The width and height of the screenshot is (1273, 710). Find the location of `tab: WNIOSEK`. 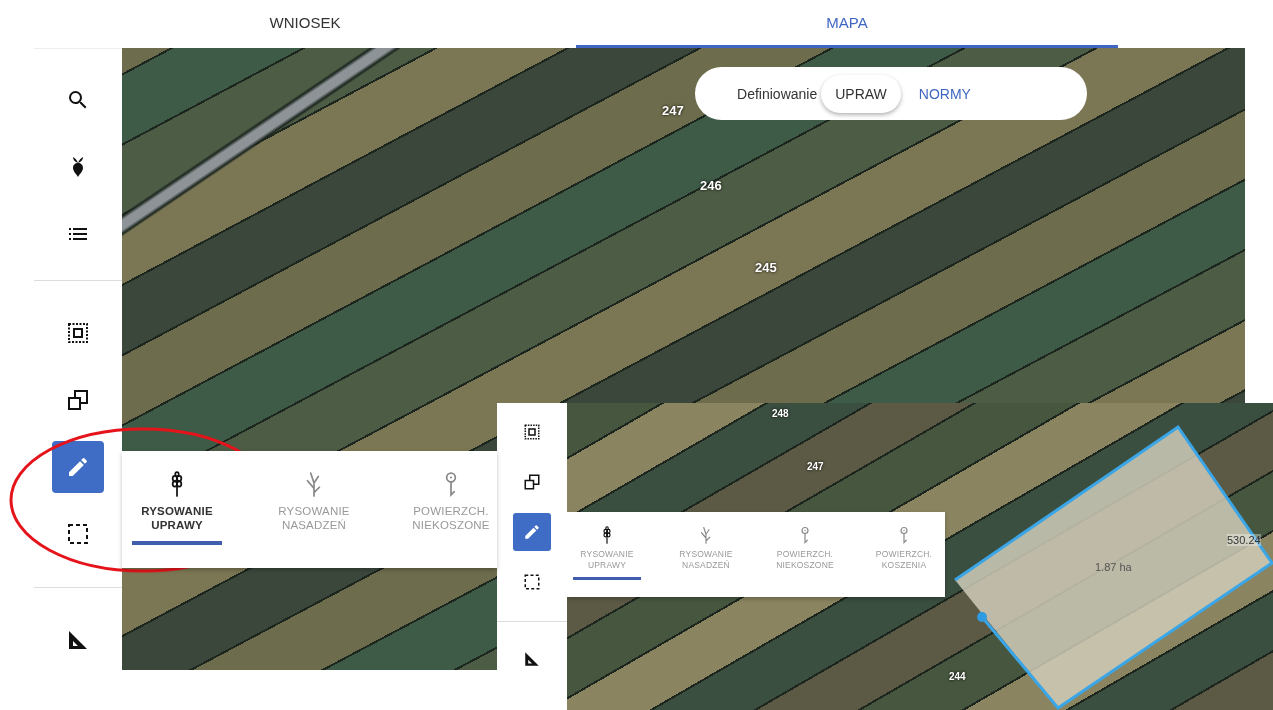

tab: WNIOSEK is located at coordinates (305, 24).